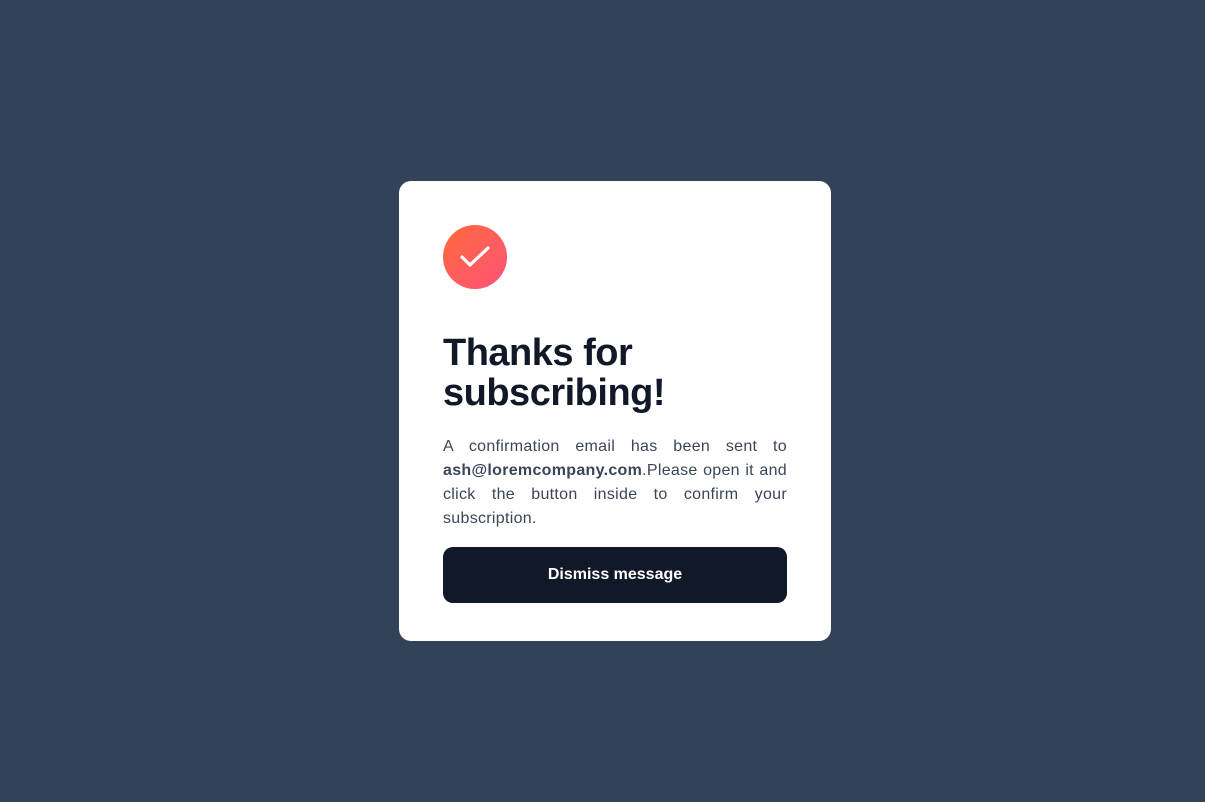  I want to click on checkmark-icon, so click(475, 256).